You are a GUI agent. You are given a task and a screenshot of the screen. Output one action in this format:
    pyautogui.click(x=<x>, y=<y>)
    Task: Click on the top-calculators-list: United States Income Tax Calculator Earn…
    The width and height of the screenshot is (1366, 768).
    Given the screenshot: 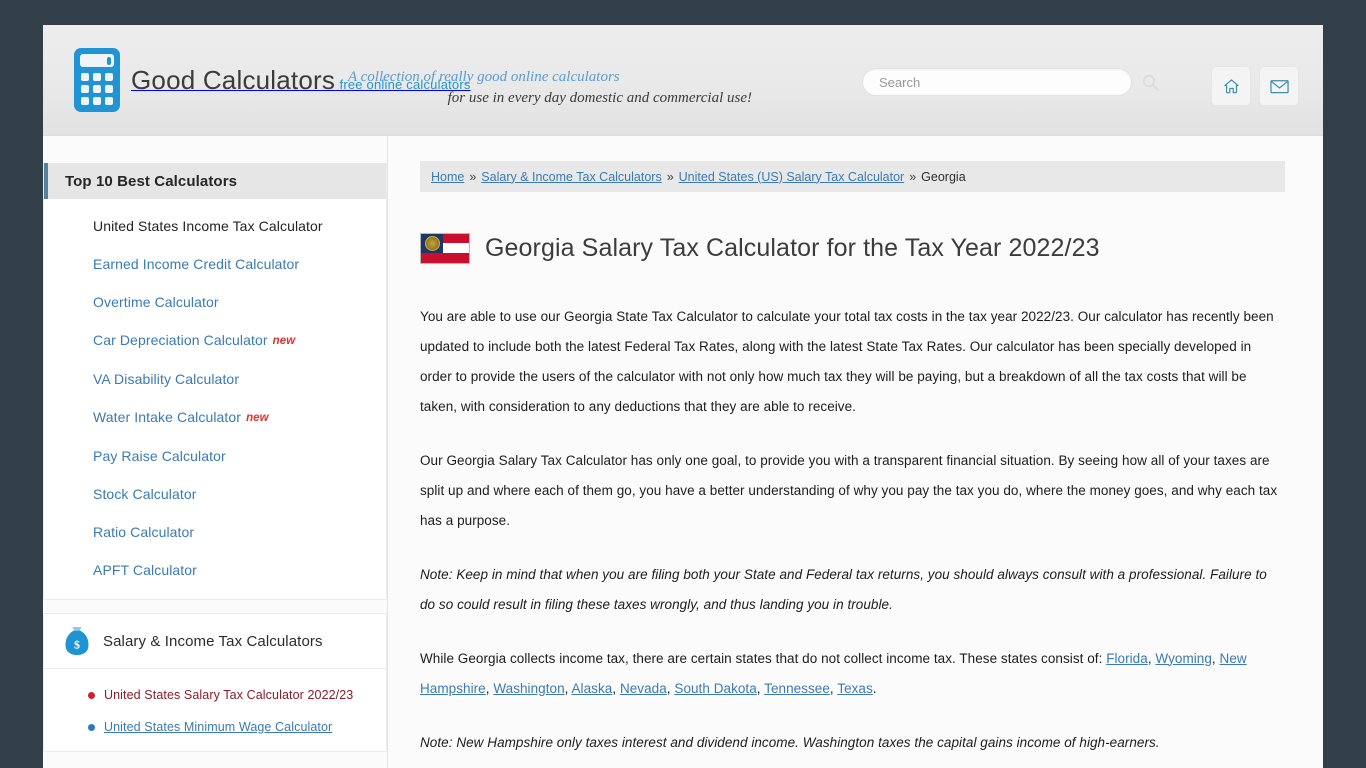 What is the action you would take?
    pyautogui.click(x=215, y=399)
    